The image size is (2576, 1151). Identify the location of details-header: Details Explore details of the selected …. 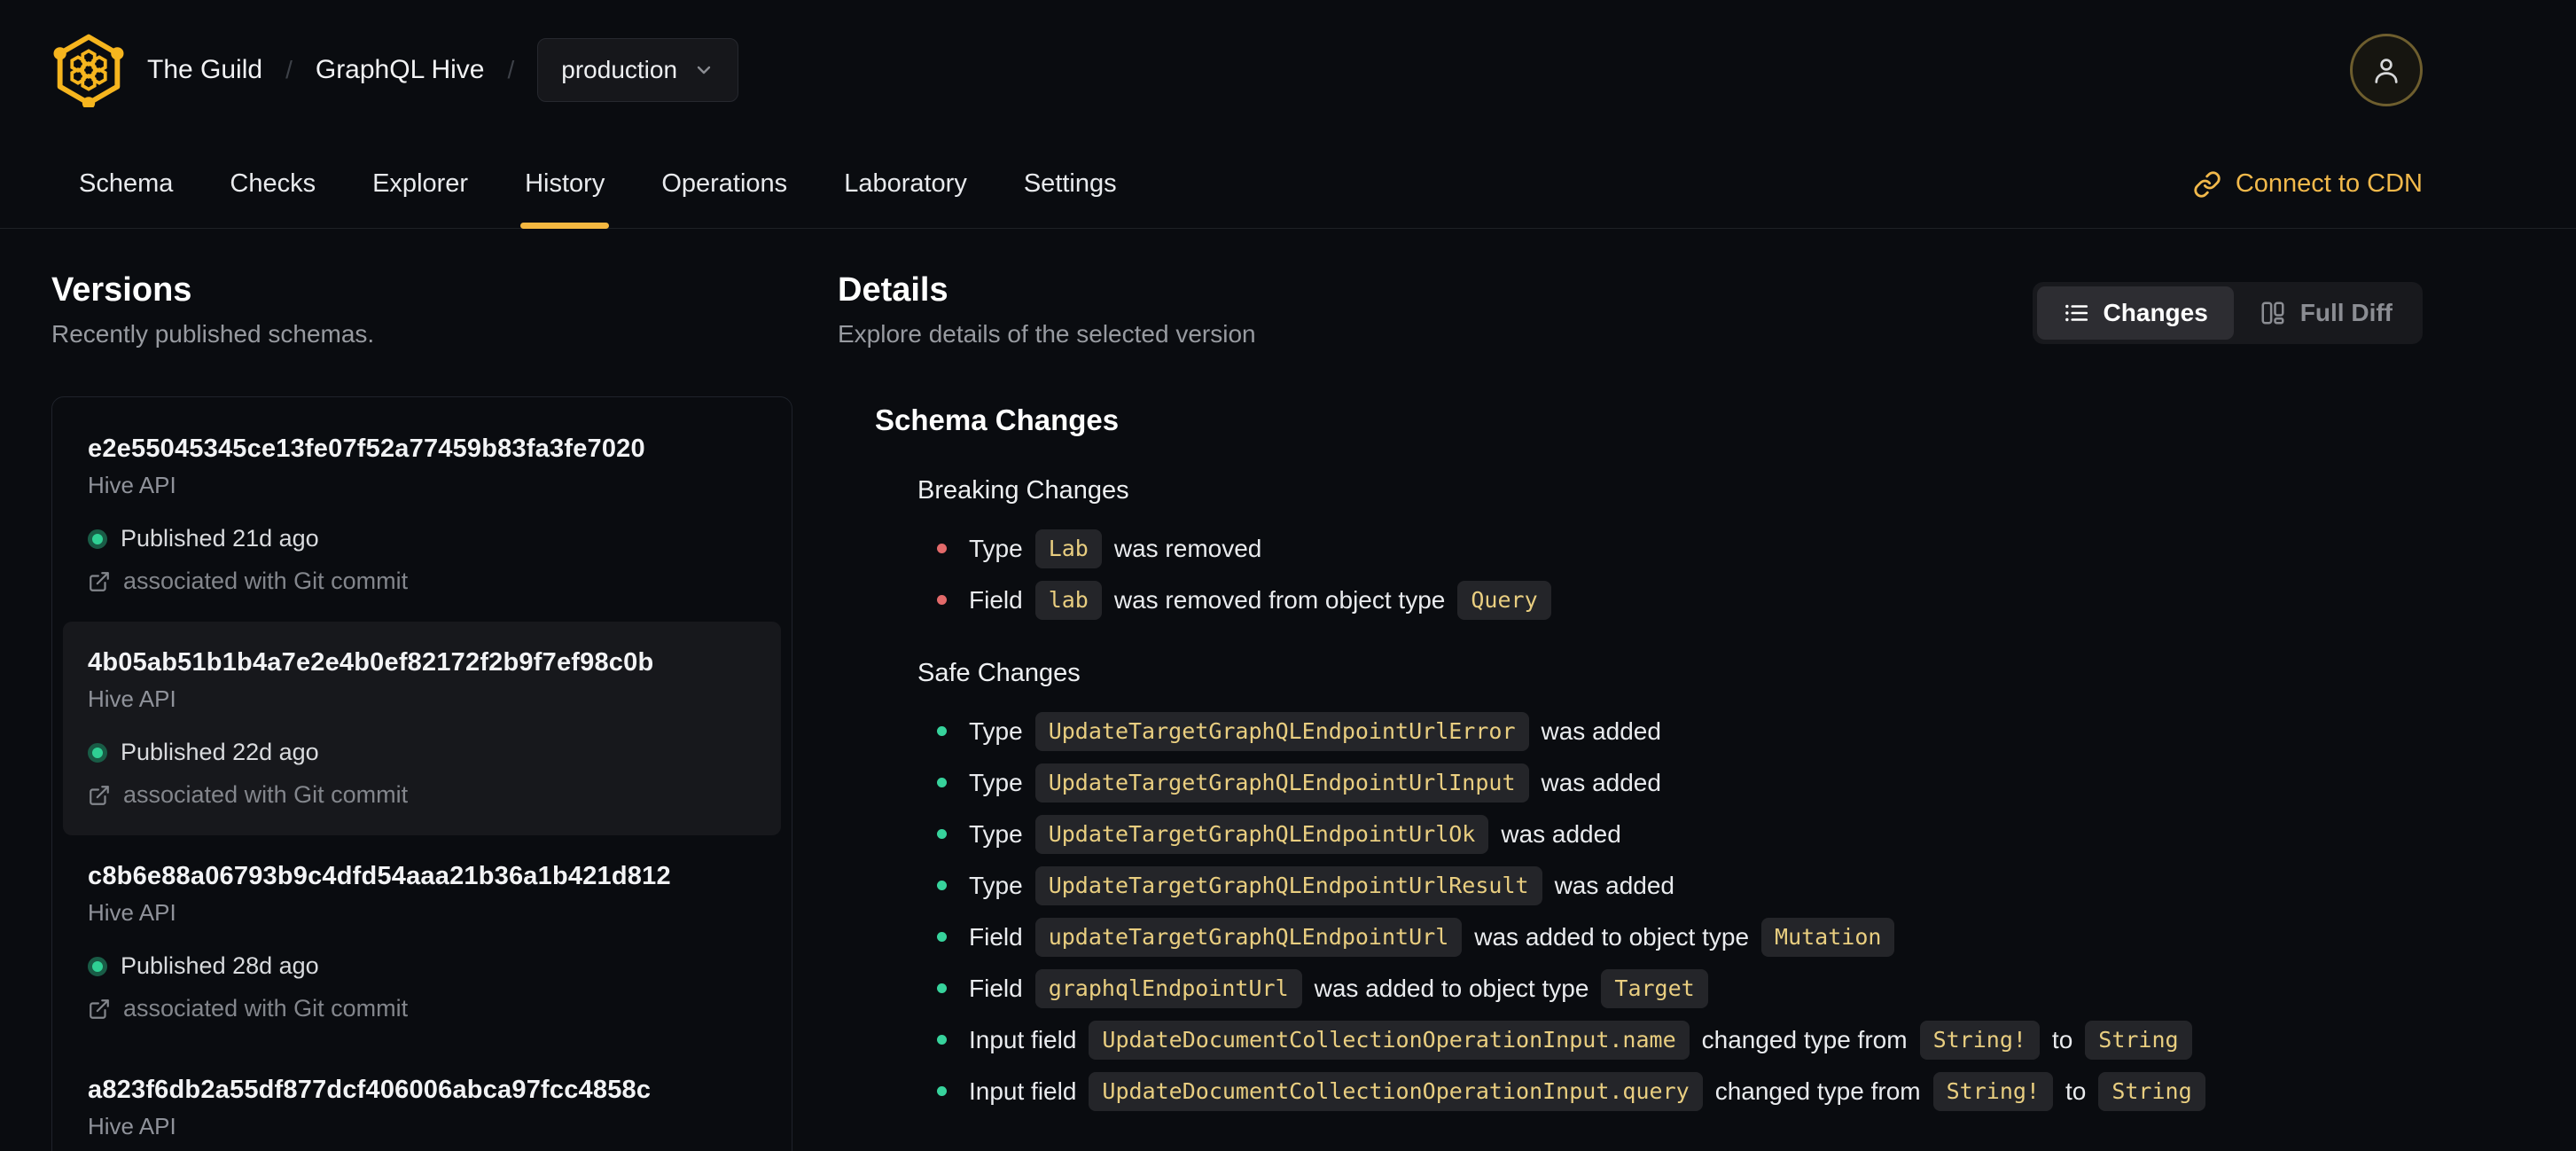
(1630, 309).